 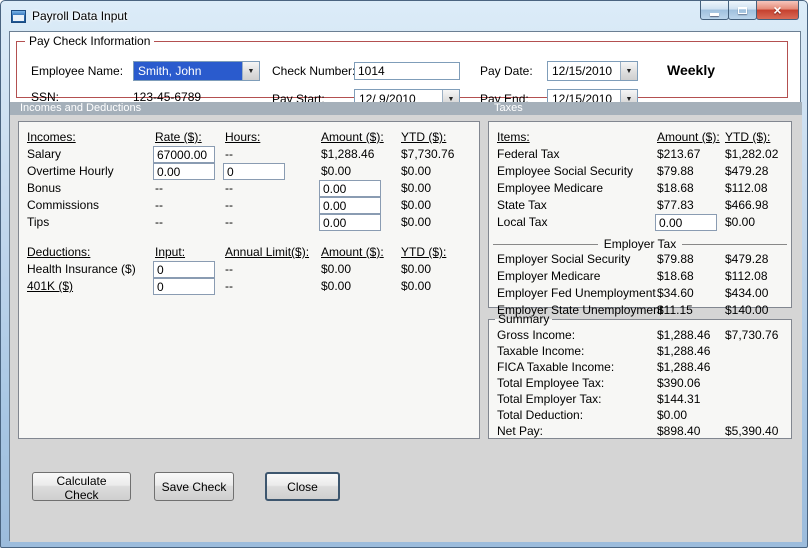 I want to click on save-check-button: Save Check, so click(x=194, y=486).